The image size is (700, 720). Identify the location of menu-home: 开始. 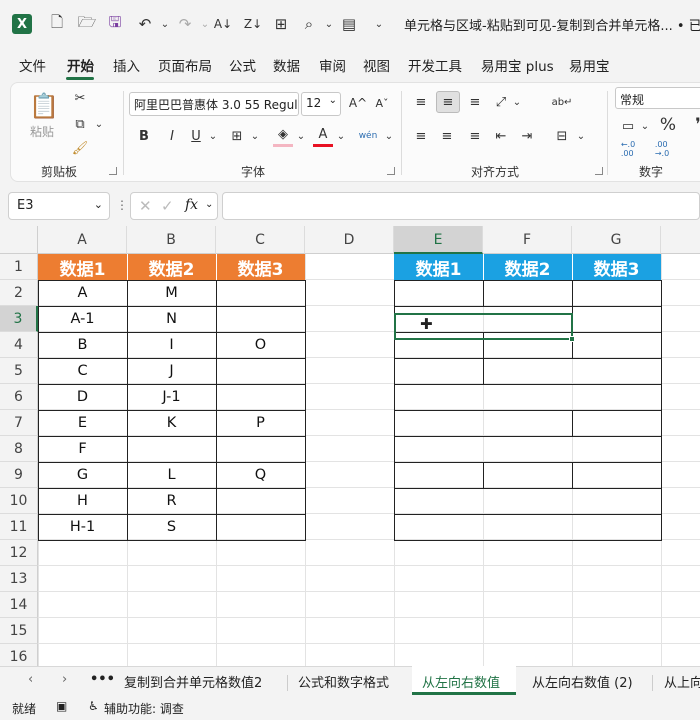
(80, 65).